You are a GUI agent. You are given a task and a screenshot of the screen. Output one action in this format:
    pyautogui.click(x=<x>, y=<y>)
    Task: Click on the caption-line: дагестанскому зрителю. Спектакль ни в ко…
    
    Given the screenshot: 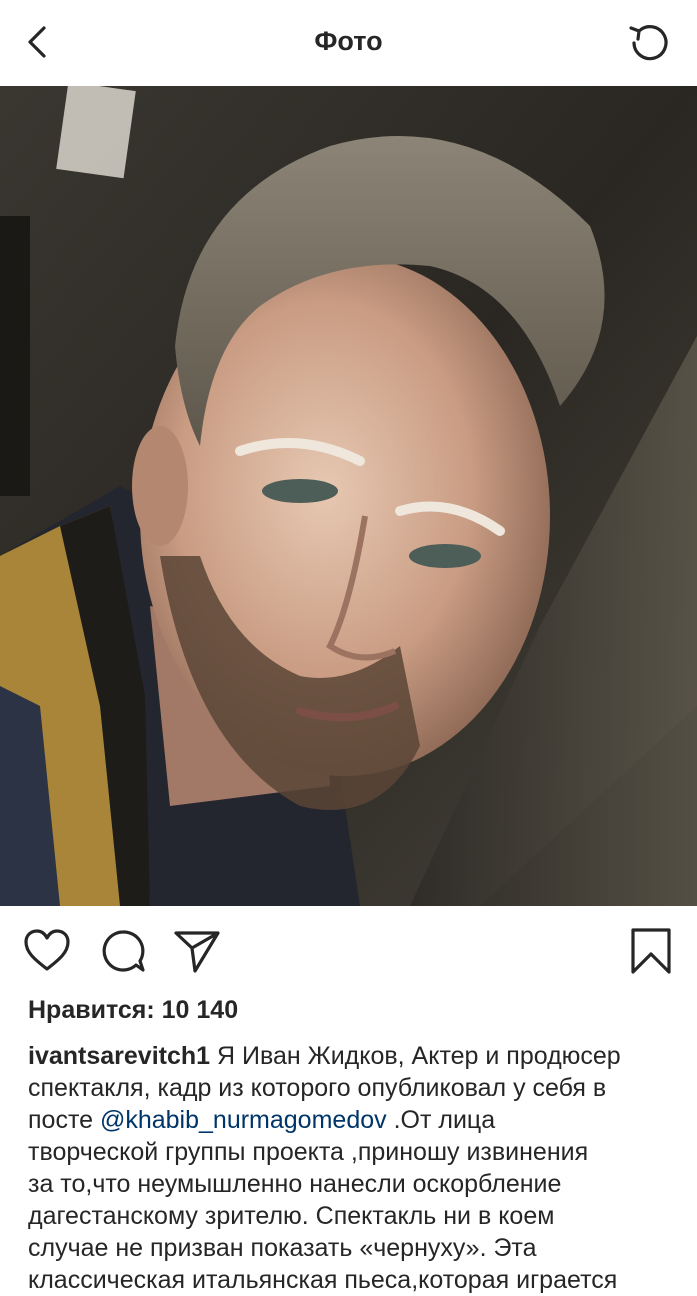 What is the action you would take?
    pyautogui.click(x=291, y=1216)
    